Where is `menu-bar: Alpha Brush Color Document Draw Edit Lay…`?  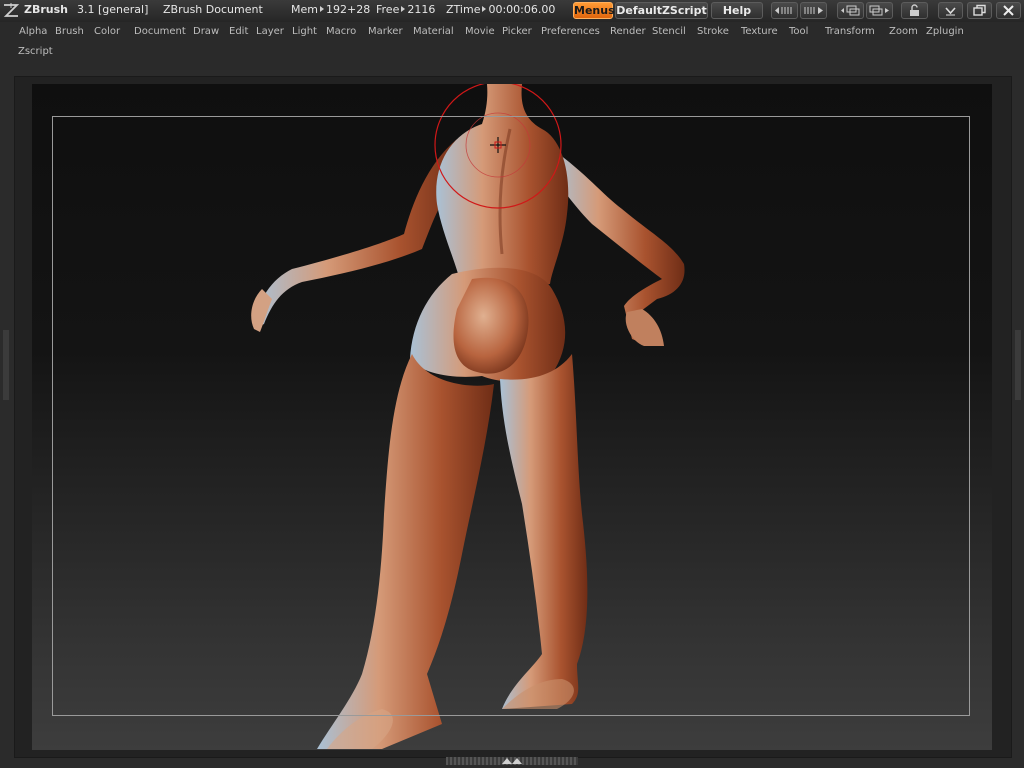 menu-bar: Alpha Brush Color Document Draw Edit Lay… is located at coordinates (512, 46).